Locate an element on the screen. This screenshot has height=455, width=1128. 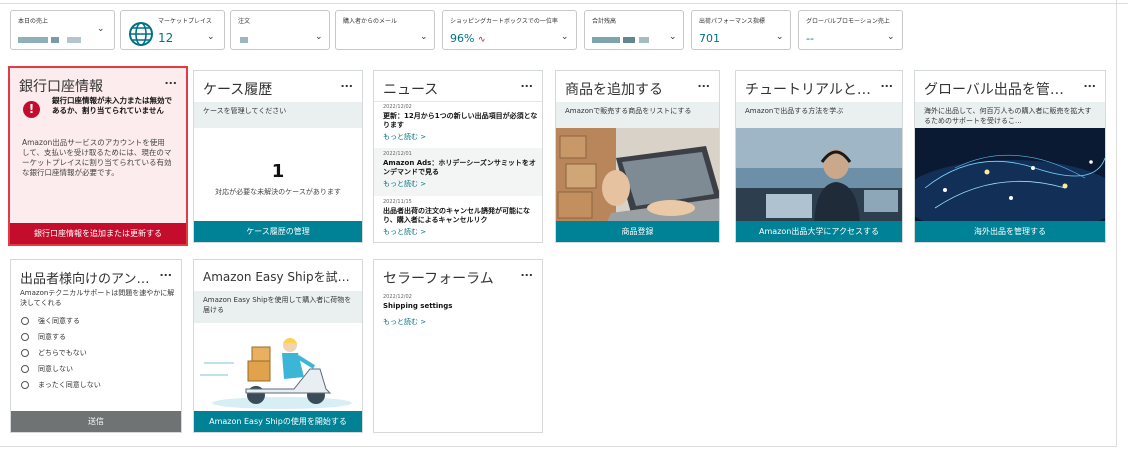
survey-question: Amazonテクニカルサポートは問題を速やかに解決してくれる is located at coordinates (97, 298).